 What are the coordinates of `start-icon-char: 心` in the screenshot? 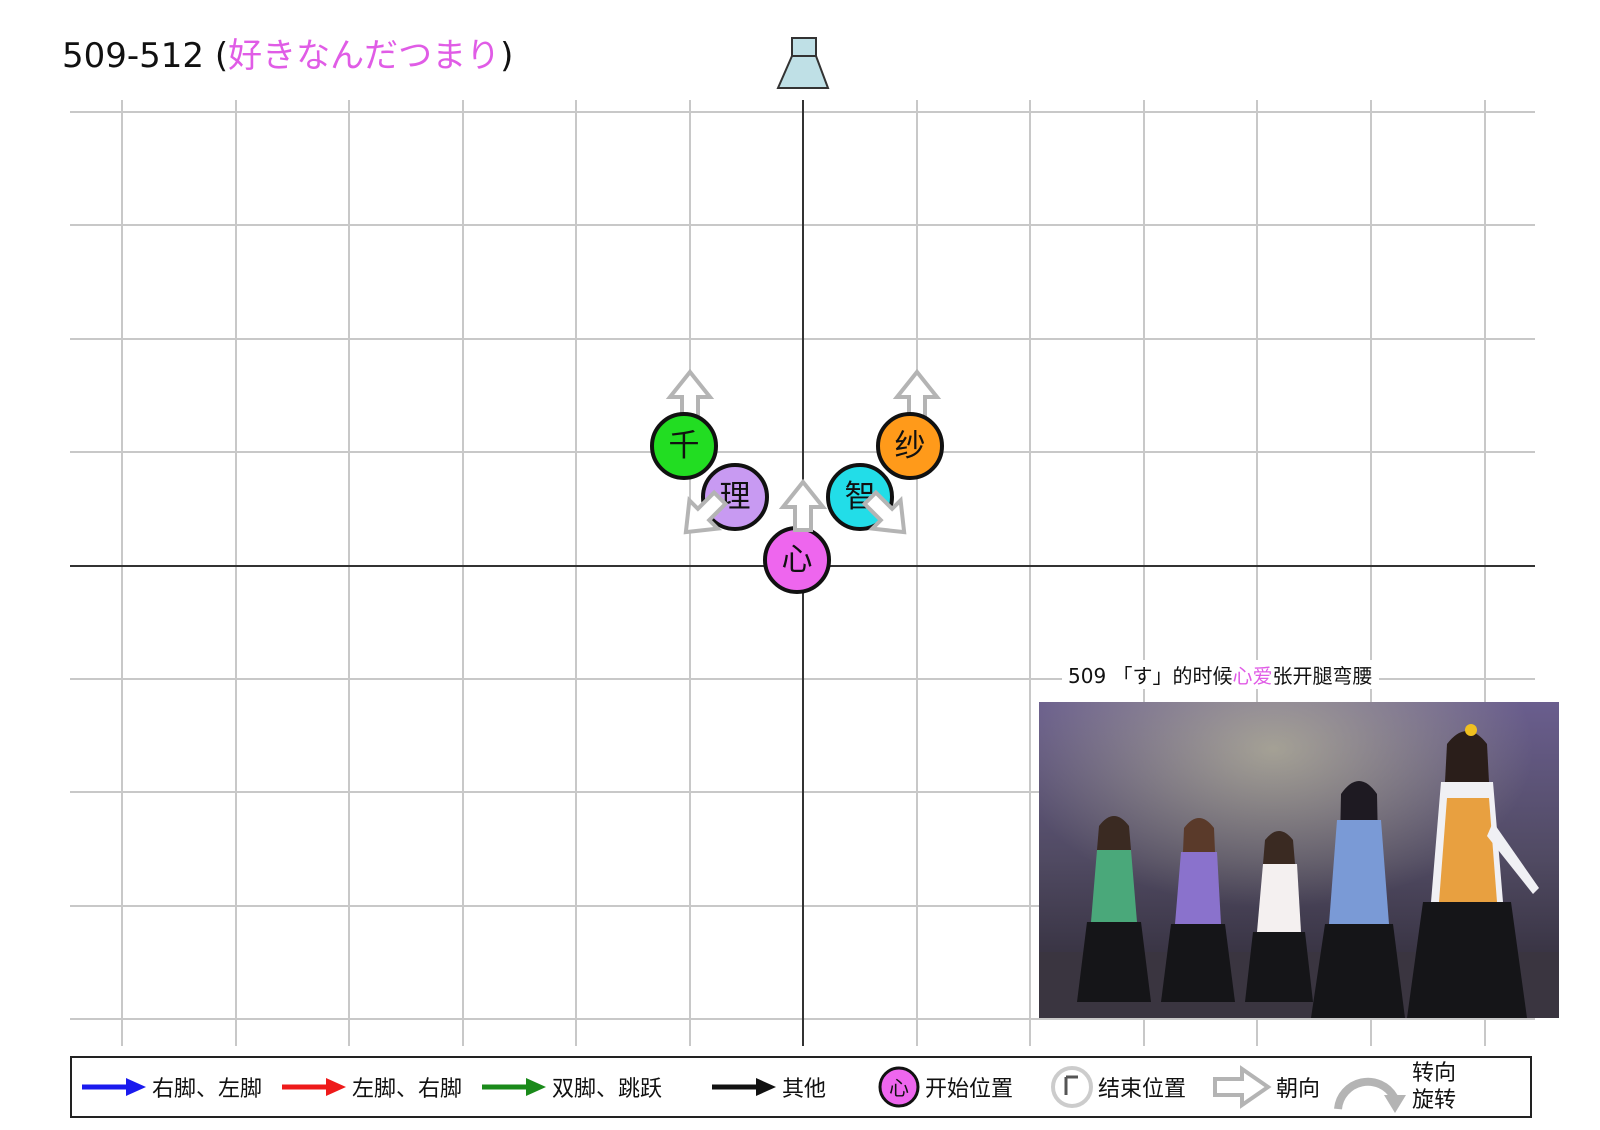 It's located at (899, 1088).